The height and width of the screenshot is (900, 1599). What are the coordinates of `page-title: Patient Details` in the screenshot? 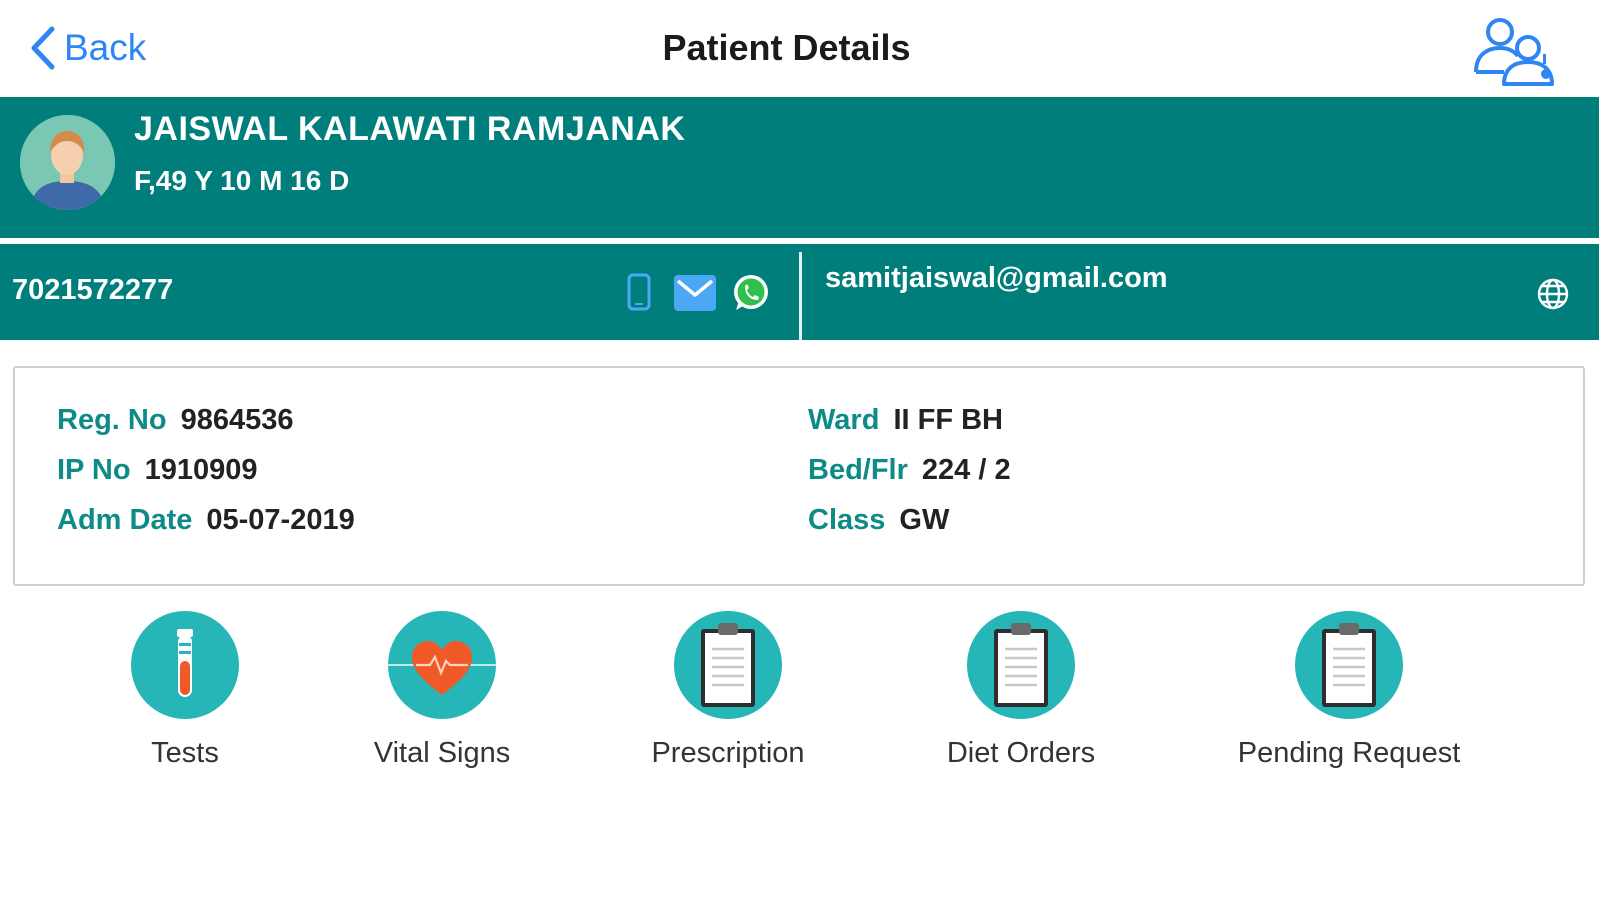 It's located at (799, 48).